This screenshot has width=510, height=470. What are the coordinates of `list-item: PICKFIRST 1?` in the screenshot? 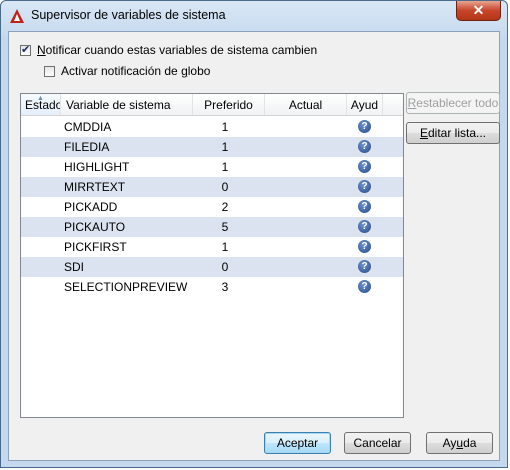 It's located at (212, 247).